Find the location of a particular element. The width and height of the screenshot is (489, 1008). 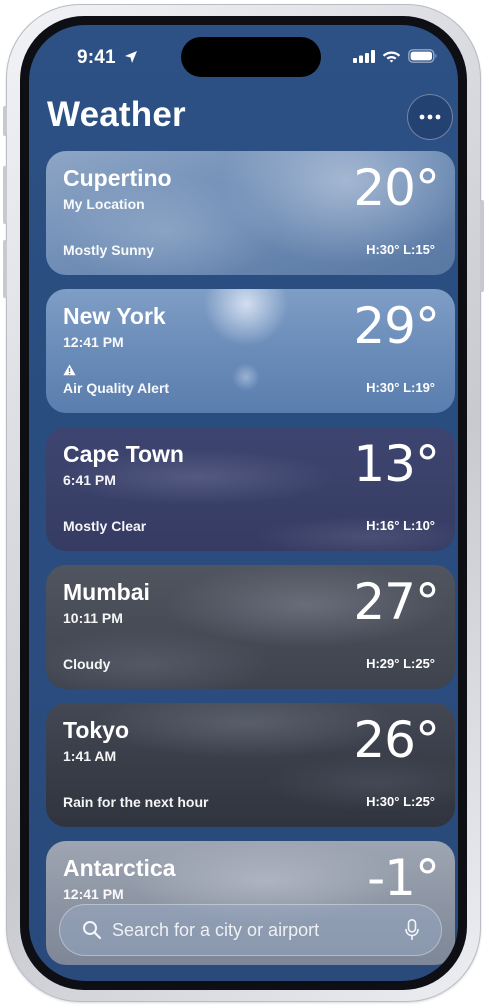

current-temperature: -1° is located at coordinates (403, 878).